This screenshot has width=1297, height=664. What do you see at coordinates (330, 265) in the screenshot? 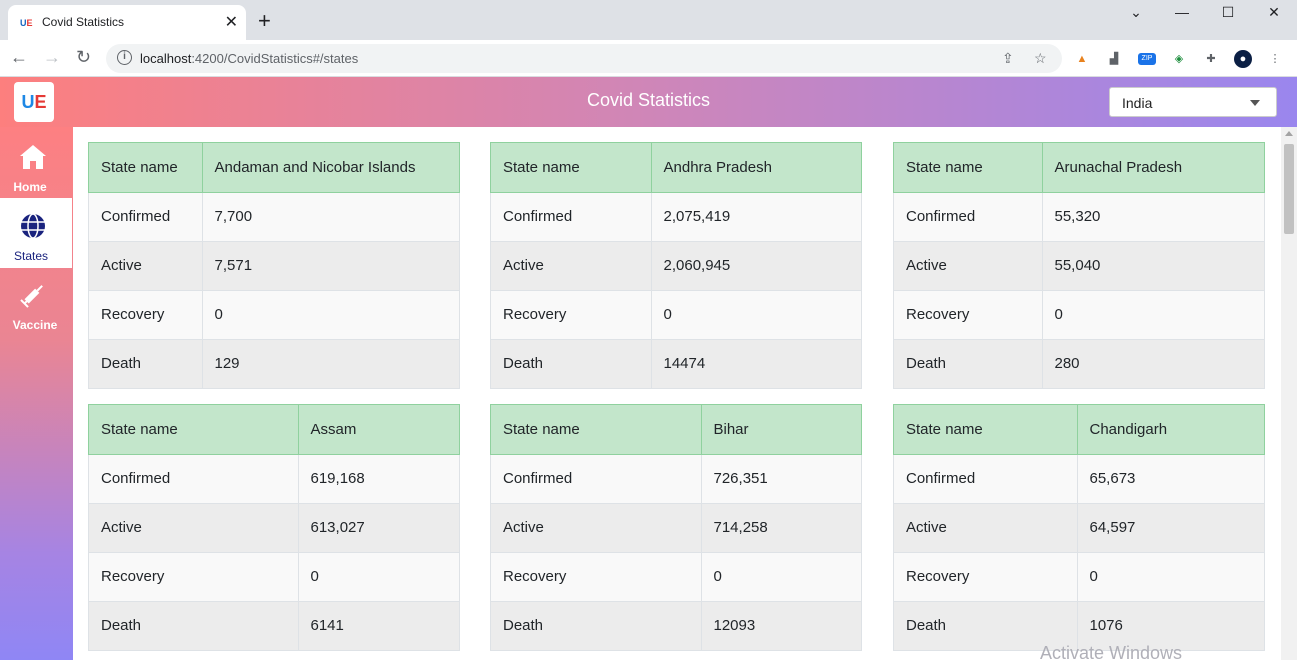
I see `stat-value: 7,571` at bounding box center [330, 265].